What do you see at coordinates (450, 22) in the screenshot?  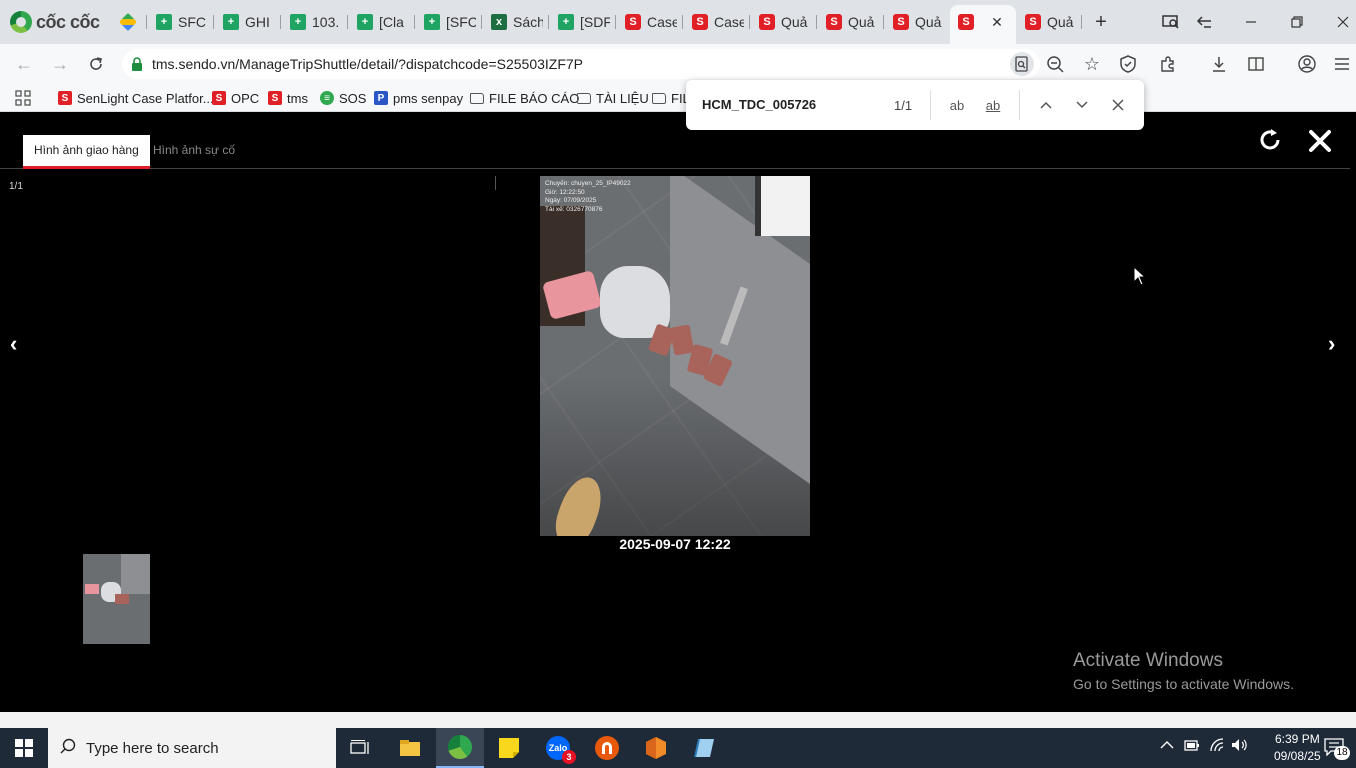 I see `tab-sheet-sfc2: + [SFC` at bounding box center [450, 22].